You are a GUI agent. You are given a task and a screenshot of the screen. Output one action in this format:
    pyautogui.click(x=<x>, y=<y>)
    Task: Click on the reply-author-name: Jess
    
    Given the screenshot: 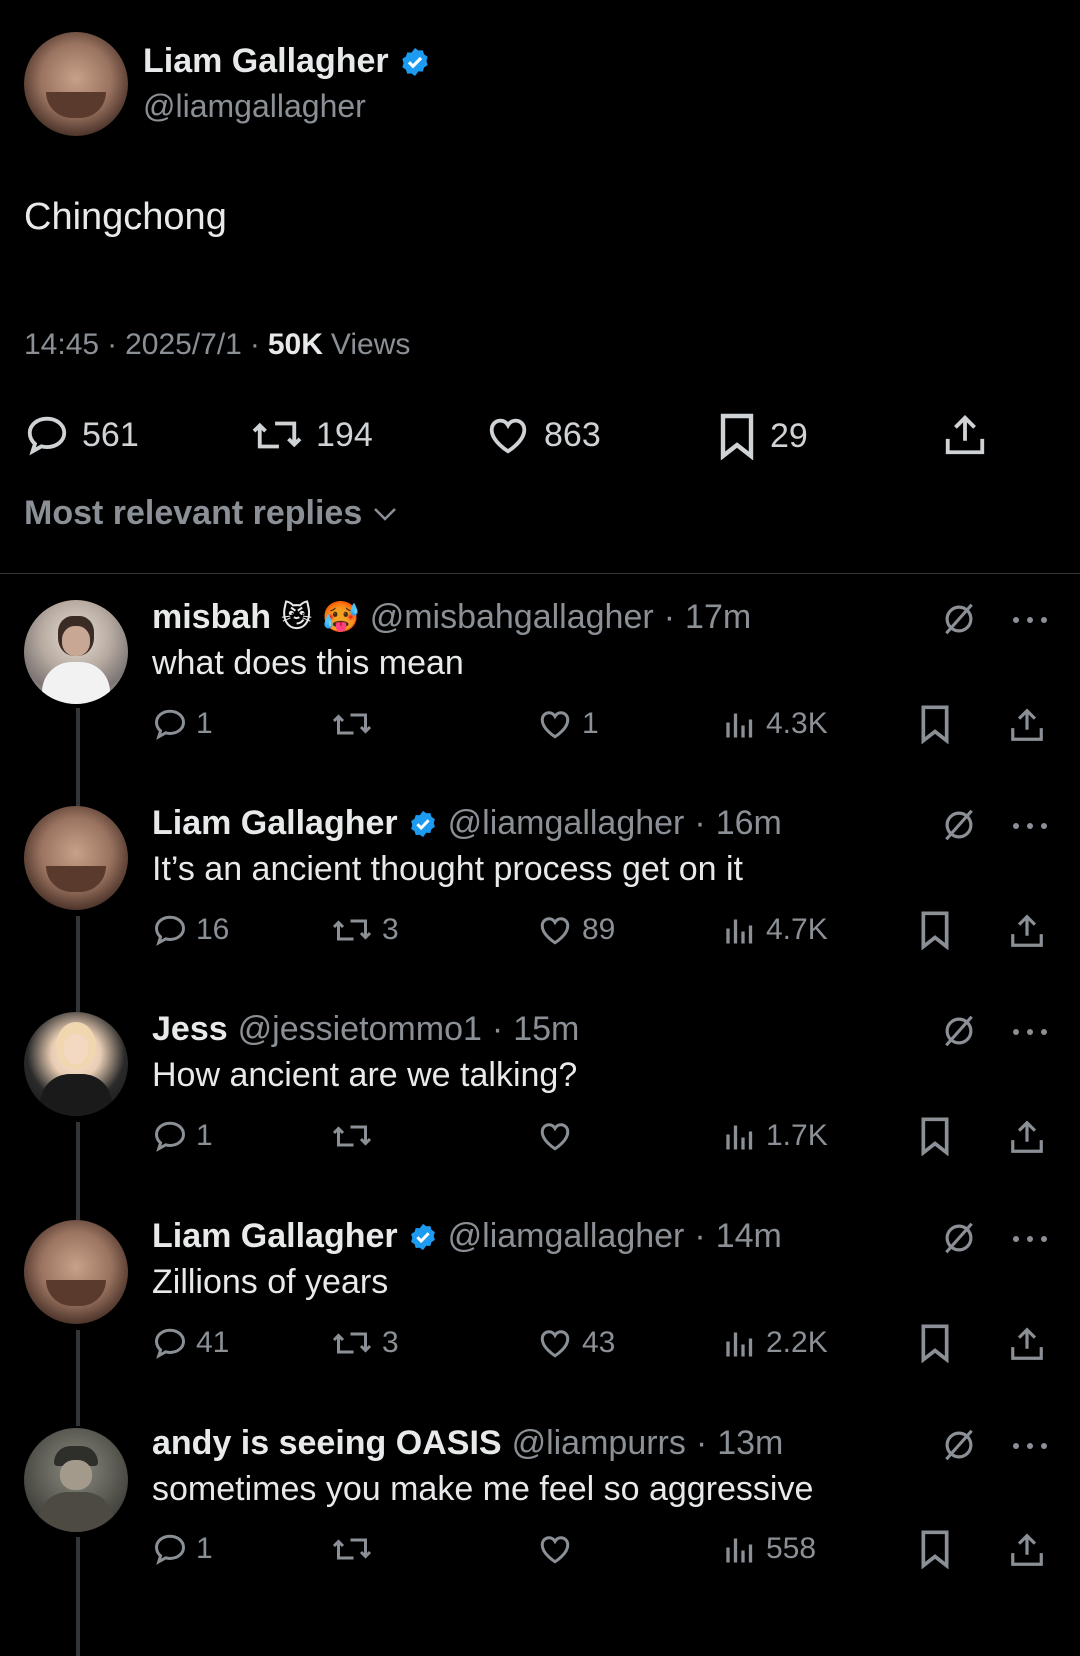 What is the action you would take?
    pyautogui.click(x=190, y=1029)
    